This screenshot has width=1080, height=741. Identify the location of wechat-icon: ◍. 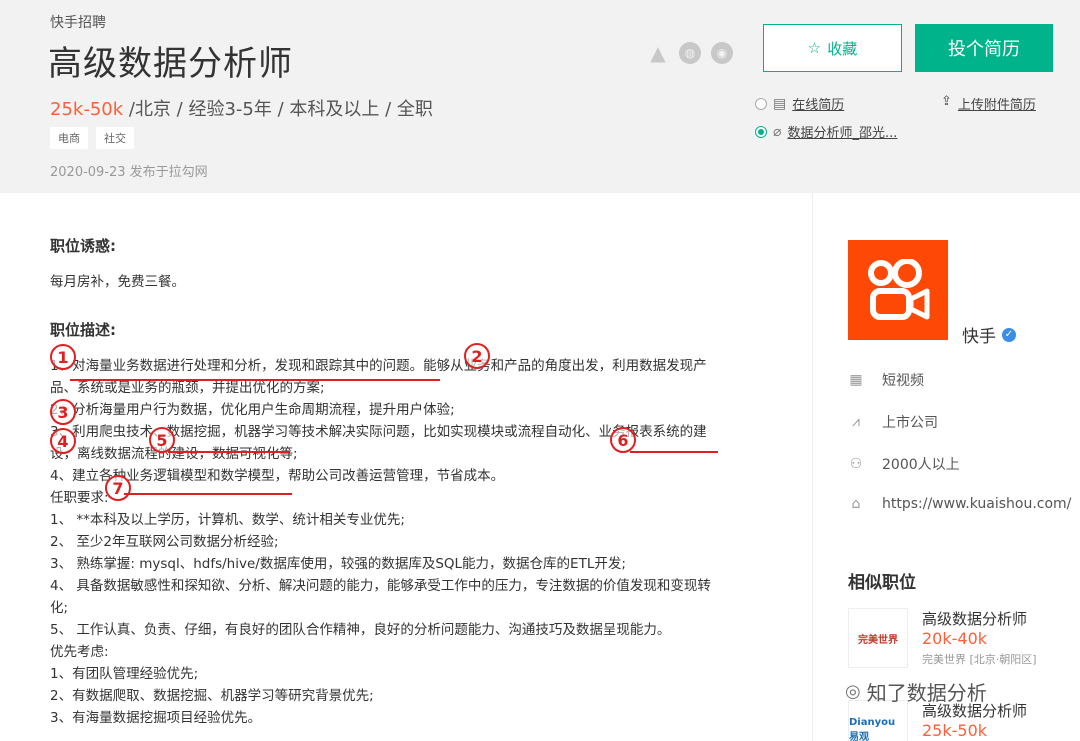
(690, 53).